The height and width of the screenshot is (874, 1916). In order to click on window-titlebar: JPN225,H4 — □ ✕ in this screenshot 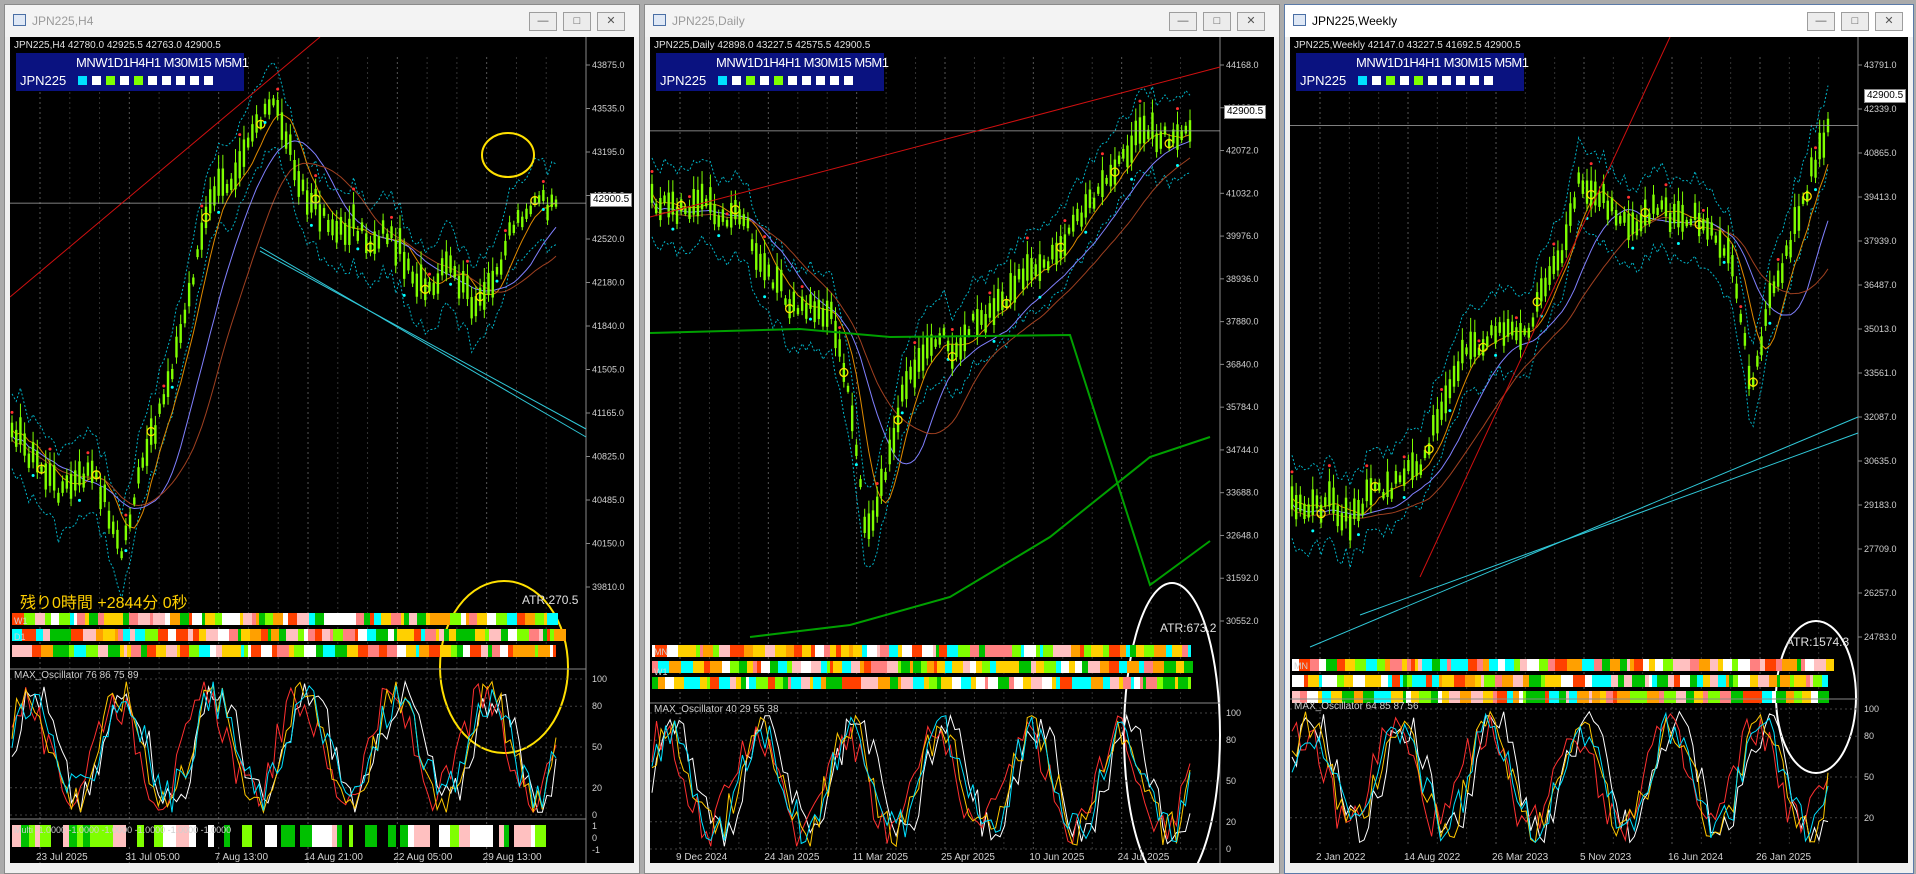, I will do `click(322, 21)`.